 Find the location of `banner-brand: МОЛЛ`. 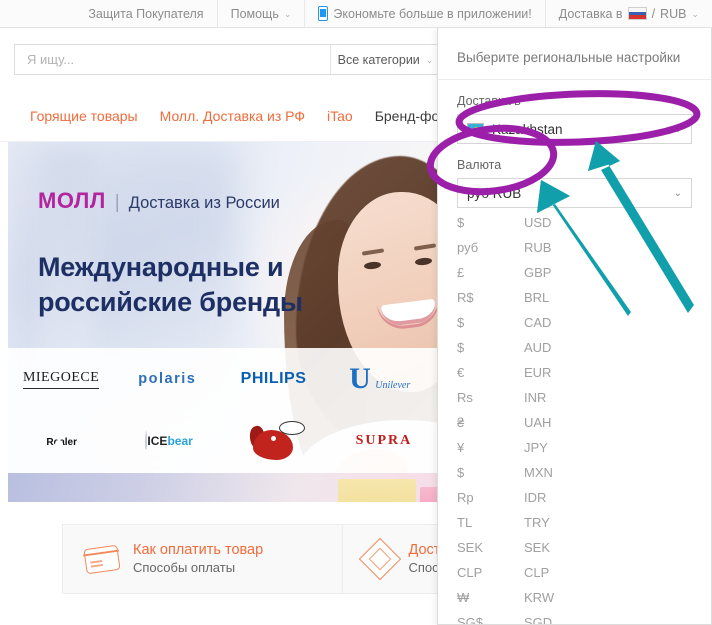

banner-brand: МОЛЛ is located at coordinates (72, 200).